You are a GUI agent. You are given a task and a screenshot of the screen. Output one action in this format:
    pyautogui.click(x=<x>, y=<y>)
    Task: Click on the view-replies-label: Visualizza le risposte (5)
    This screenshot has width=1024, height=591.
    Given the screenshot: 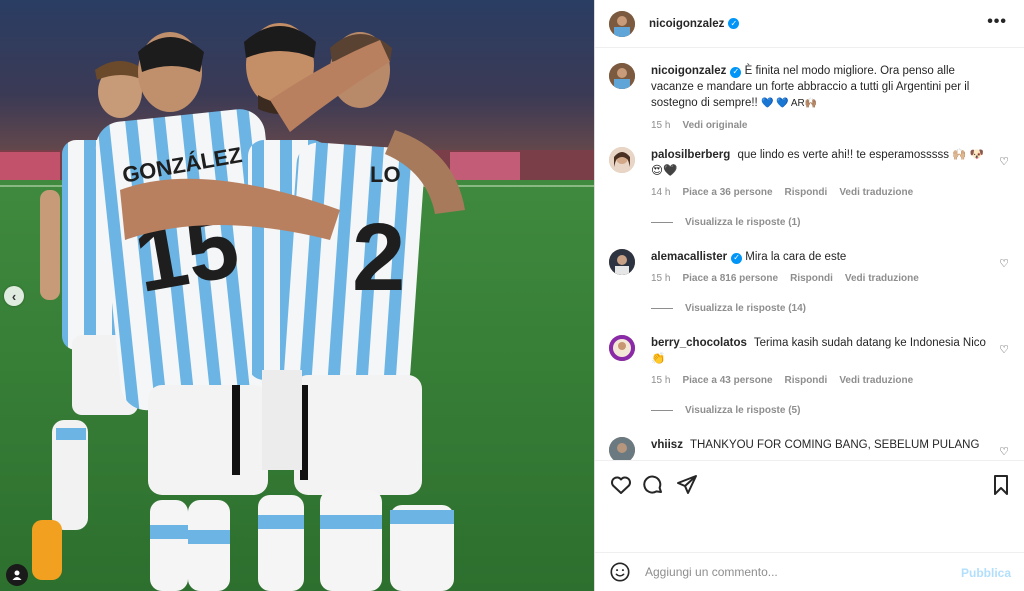 What is the action you would take?
    pyautogui.click(x=742, y=410)
    